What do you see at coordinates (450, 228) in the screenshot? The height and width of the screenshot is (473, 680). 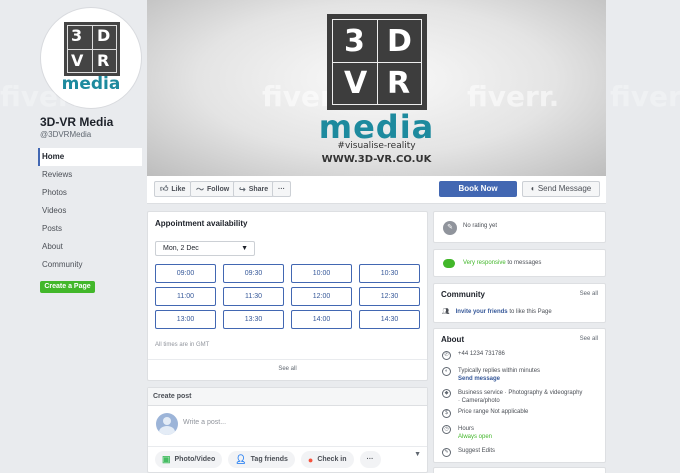 I see `review-icon: ✎` at bounding box center [450, 228].